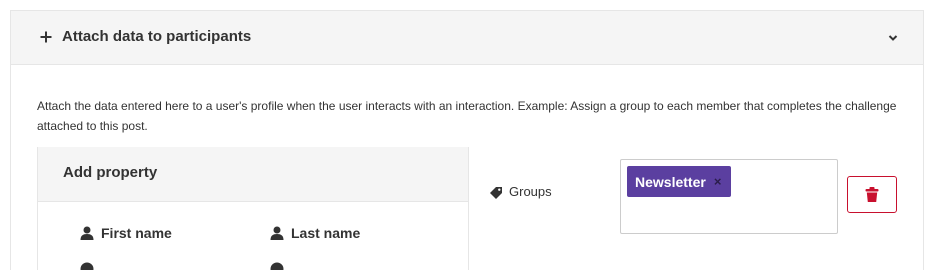 This screenshot has height=270, width=931. I want to click on panel-title: Attach data to participants, so click(157, 36).